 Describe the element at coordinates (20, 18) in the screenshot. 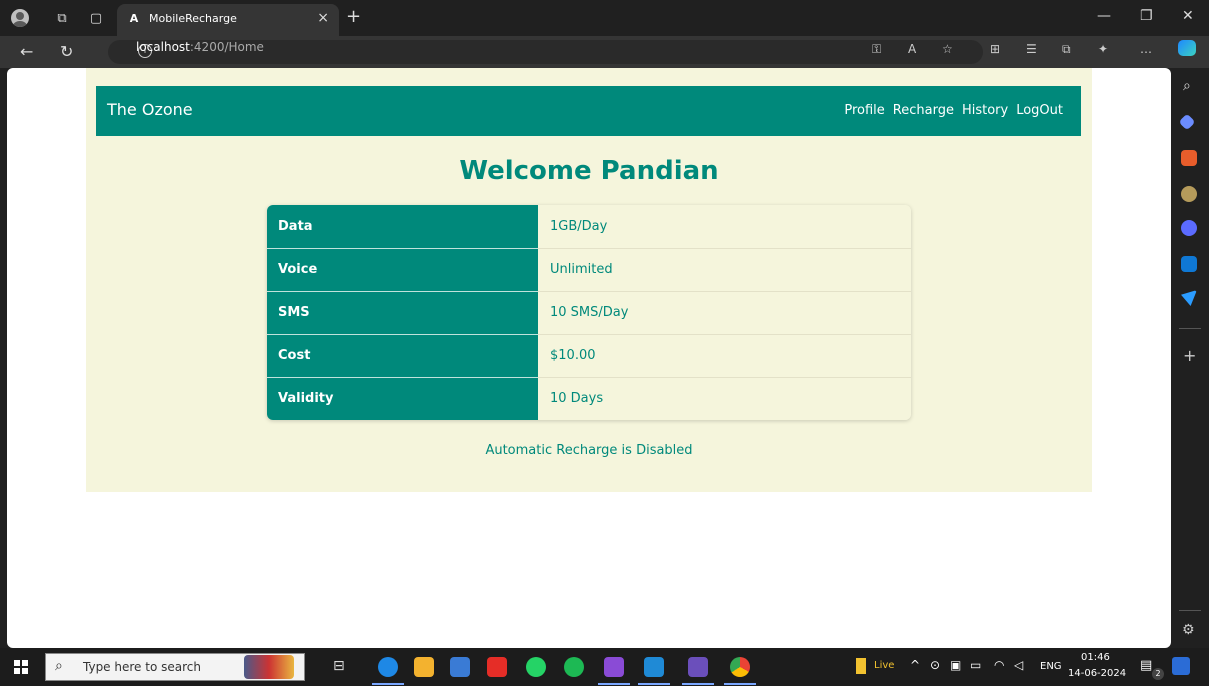

I see `profile-icon` at that location.